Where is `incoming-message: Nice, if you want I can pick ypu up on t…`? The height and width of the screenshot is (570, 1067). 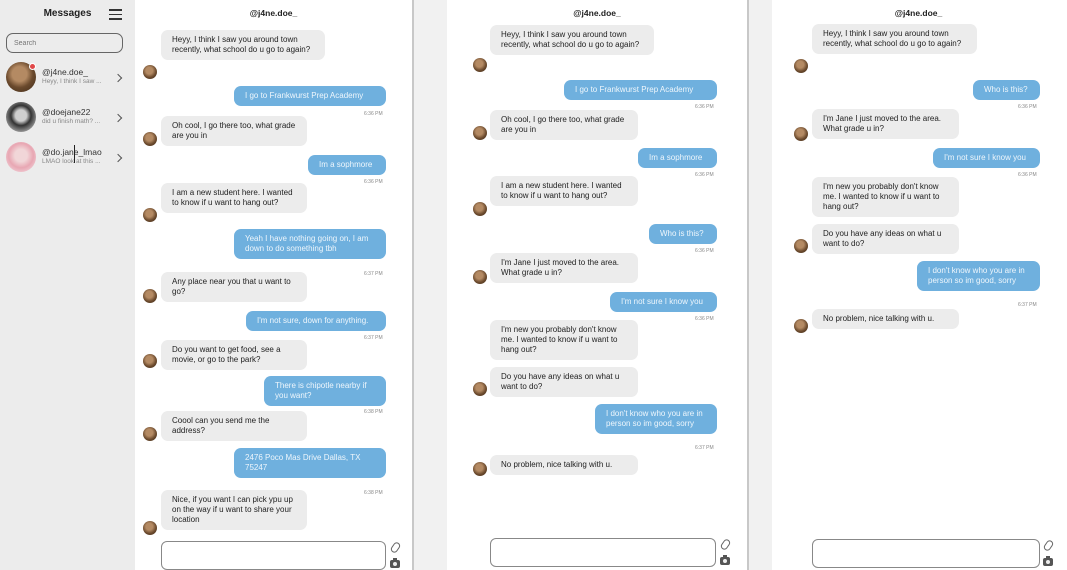 incoming-message: Nice, if you want I can pick ypu up on t… is located at coordinates (234, 510).